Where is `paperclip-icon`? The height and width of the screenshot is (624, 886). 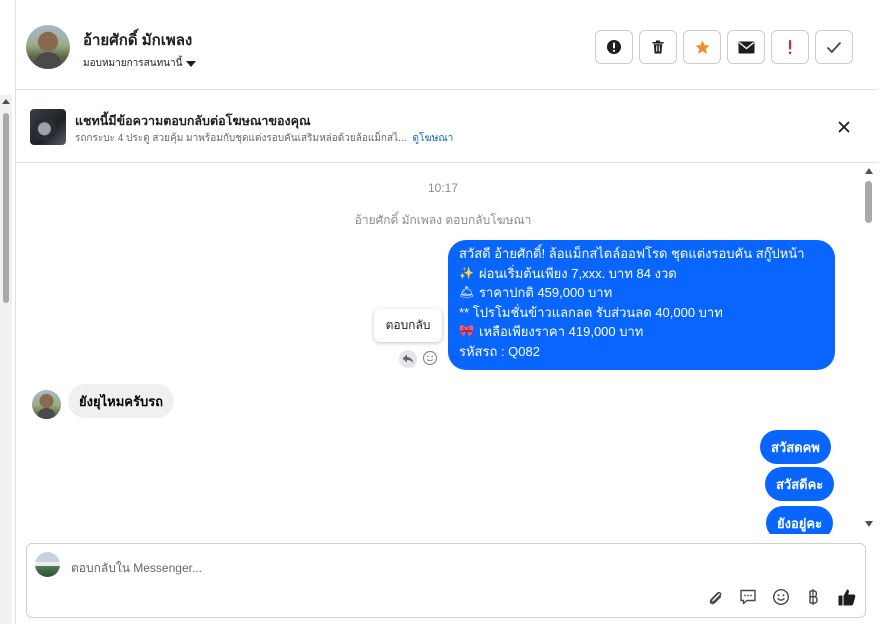 paperclip-icon is located at coordinates (715, 598).